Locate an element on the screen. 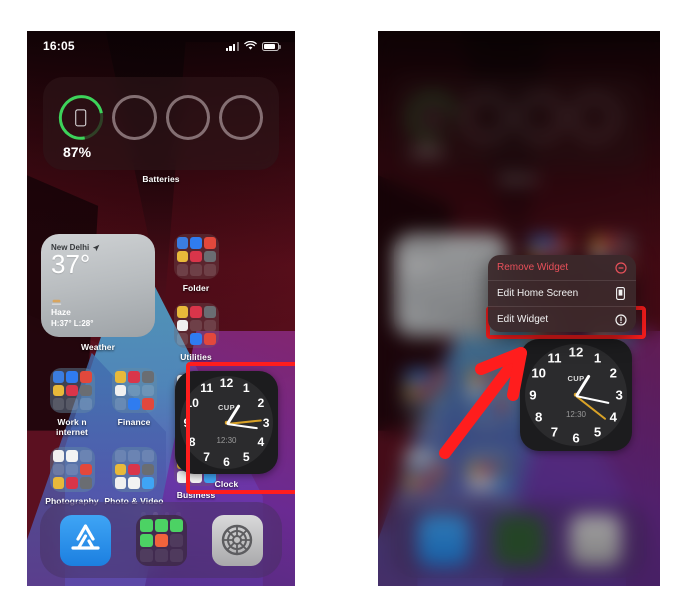  clock-numeral: 3 is located at coordinates (619, 395).